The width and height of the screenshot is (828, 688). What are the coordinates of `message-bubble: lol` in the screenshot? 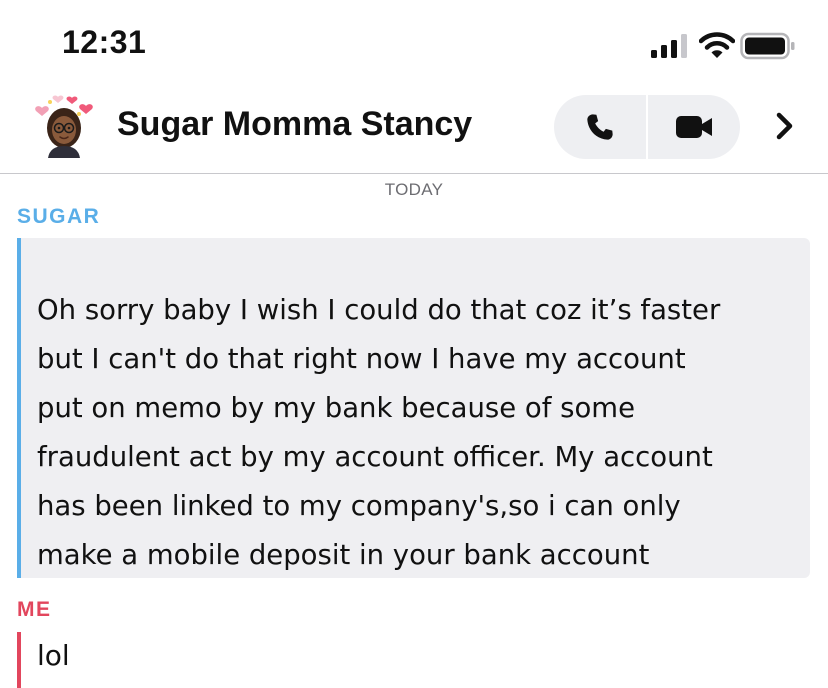 It's located at (217, 659).